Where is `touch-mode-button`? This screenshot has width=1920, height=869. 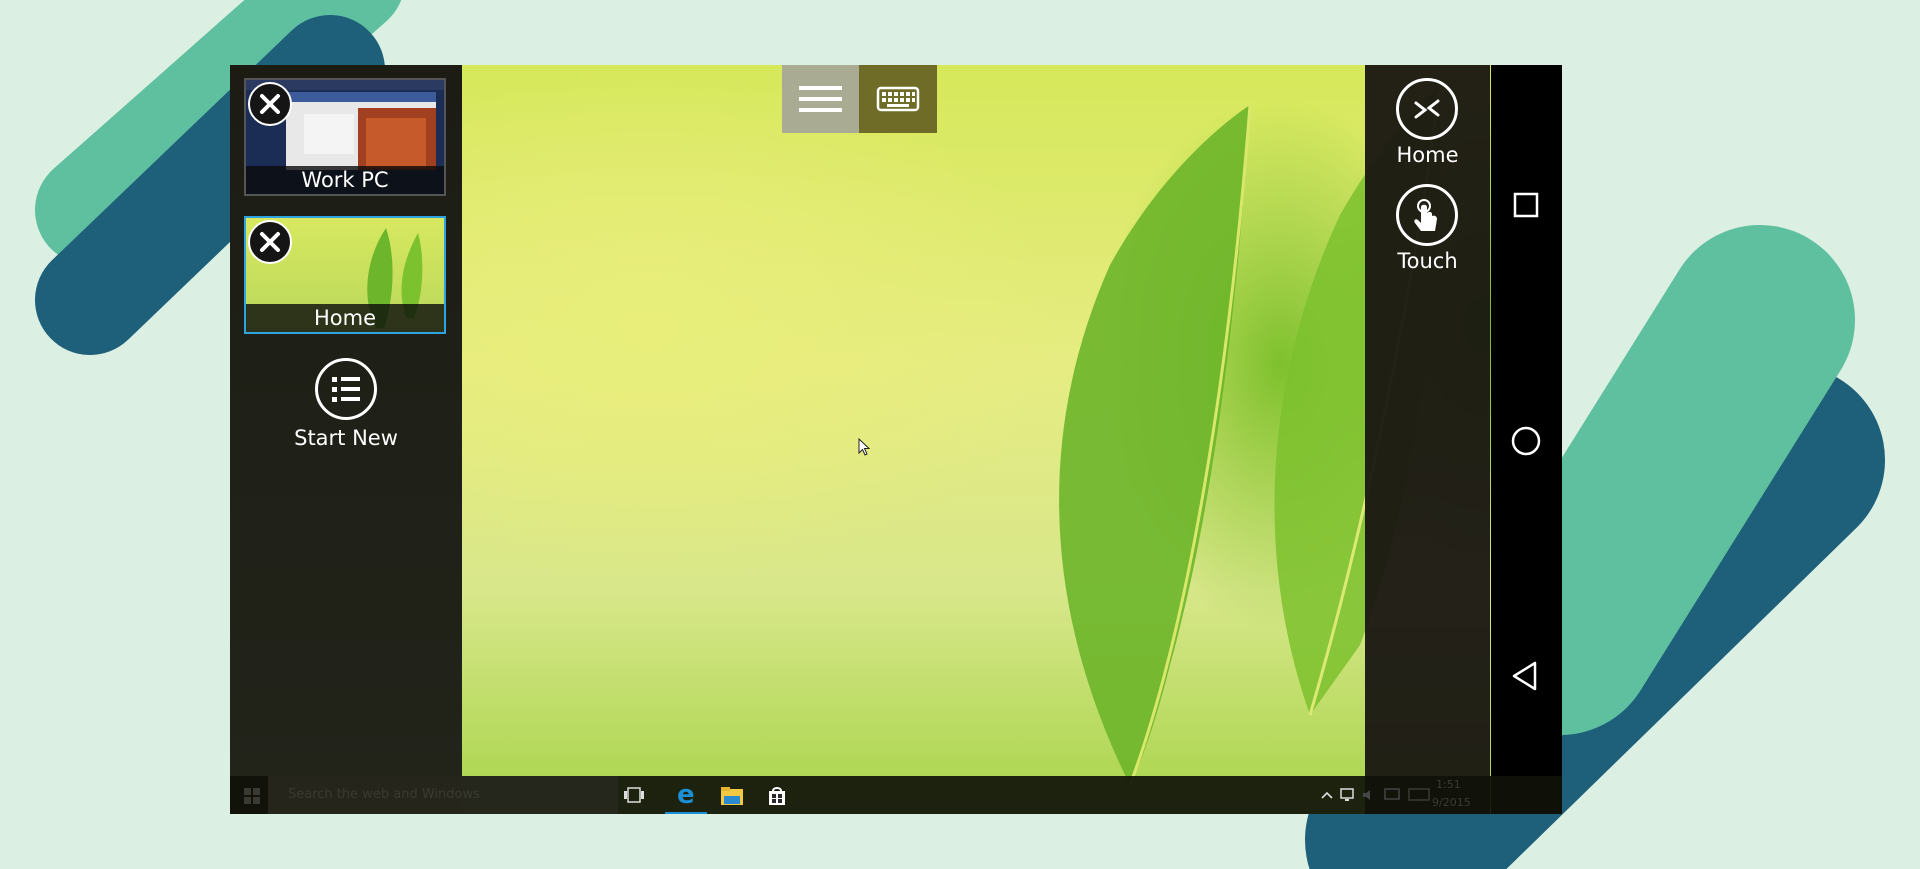
touch-mode-button is located at coordinates (1427, 215).